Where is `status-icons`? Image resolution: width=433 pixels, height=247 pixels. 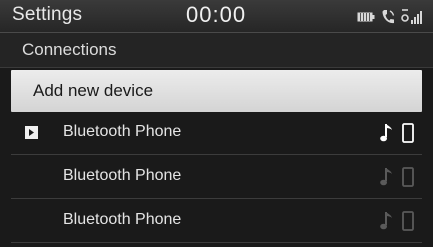 status-icons is located at coordinates (390, 17).